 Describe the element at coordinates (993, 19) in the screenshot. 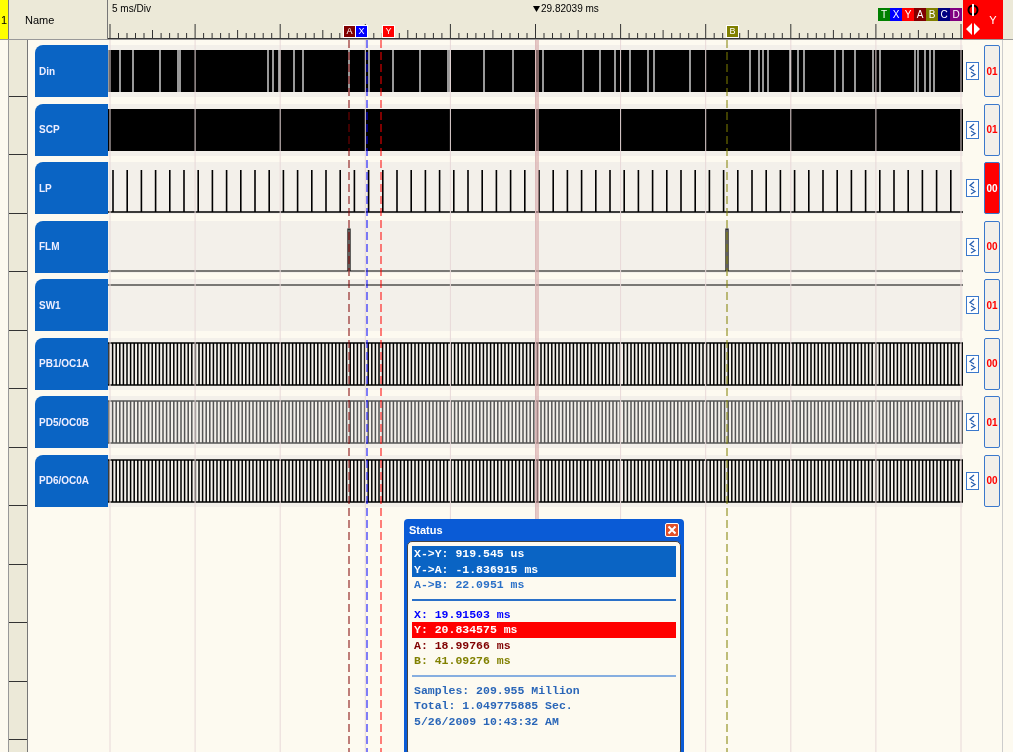

I see `active-cursor-label: Y` at that location.